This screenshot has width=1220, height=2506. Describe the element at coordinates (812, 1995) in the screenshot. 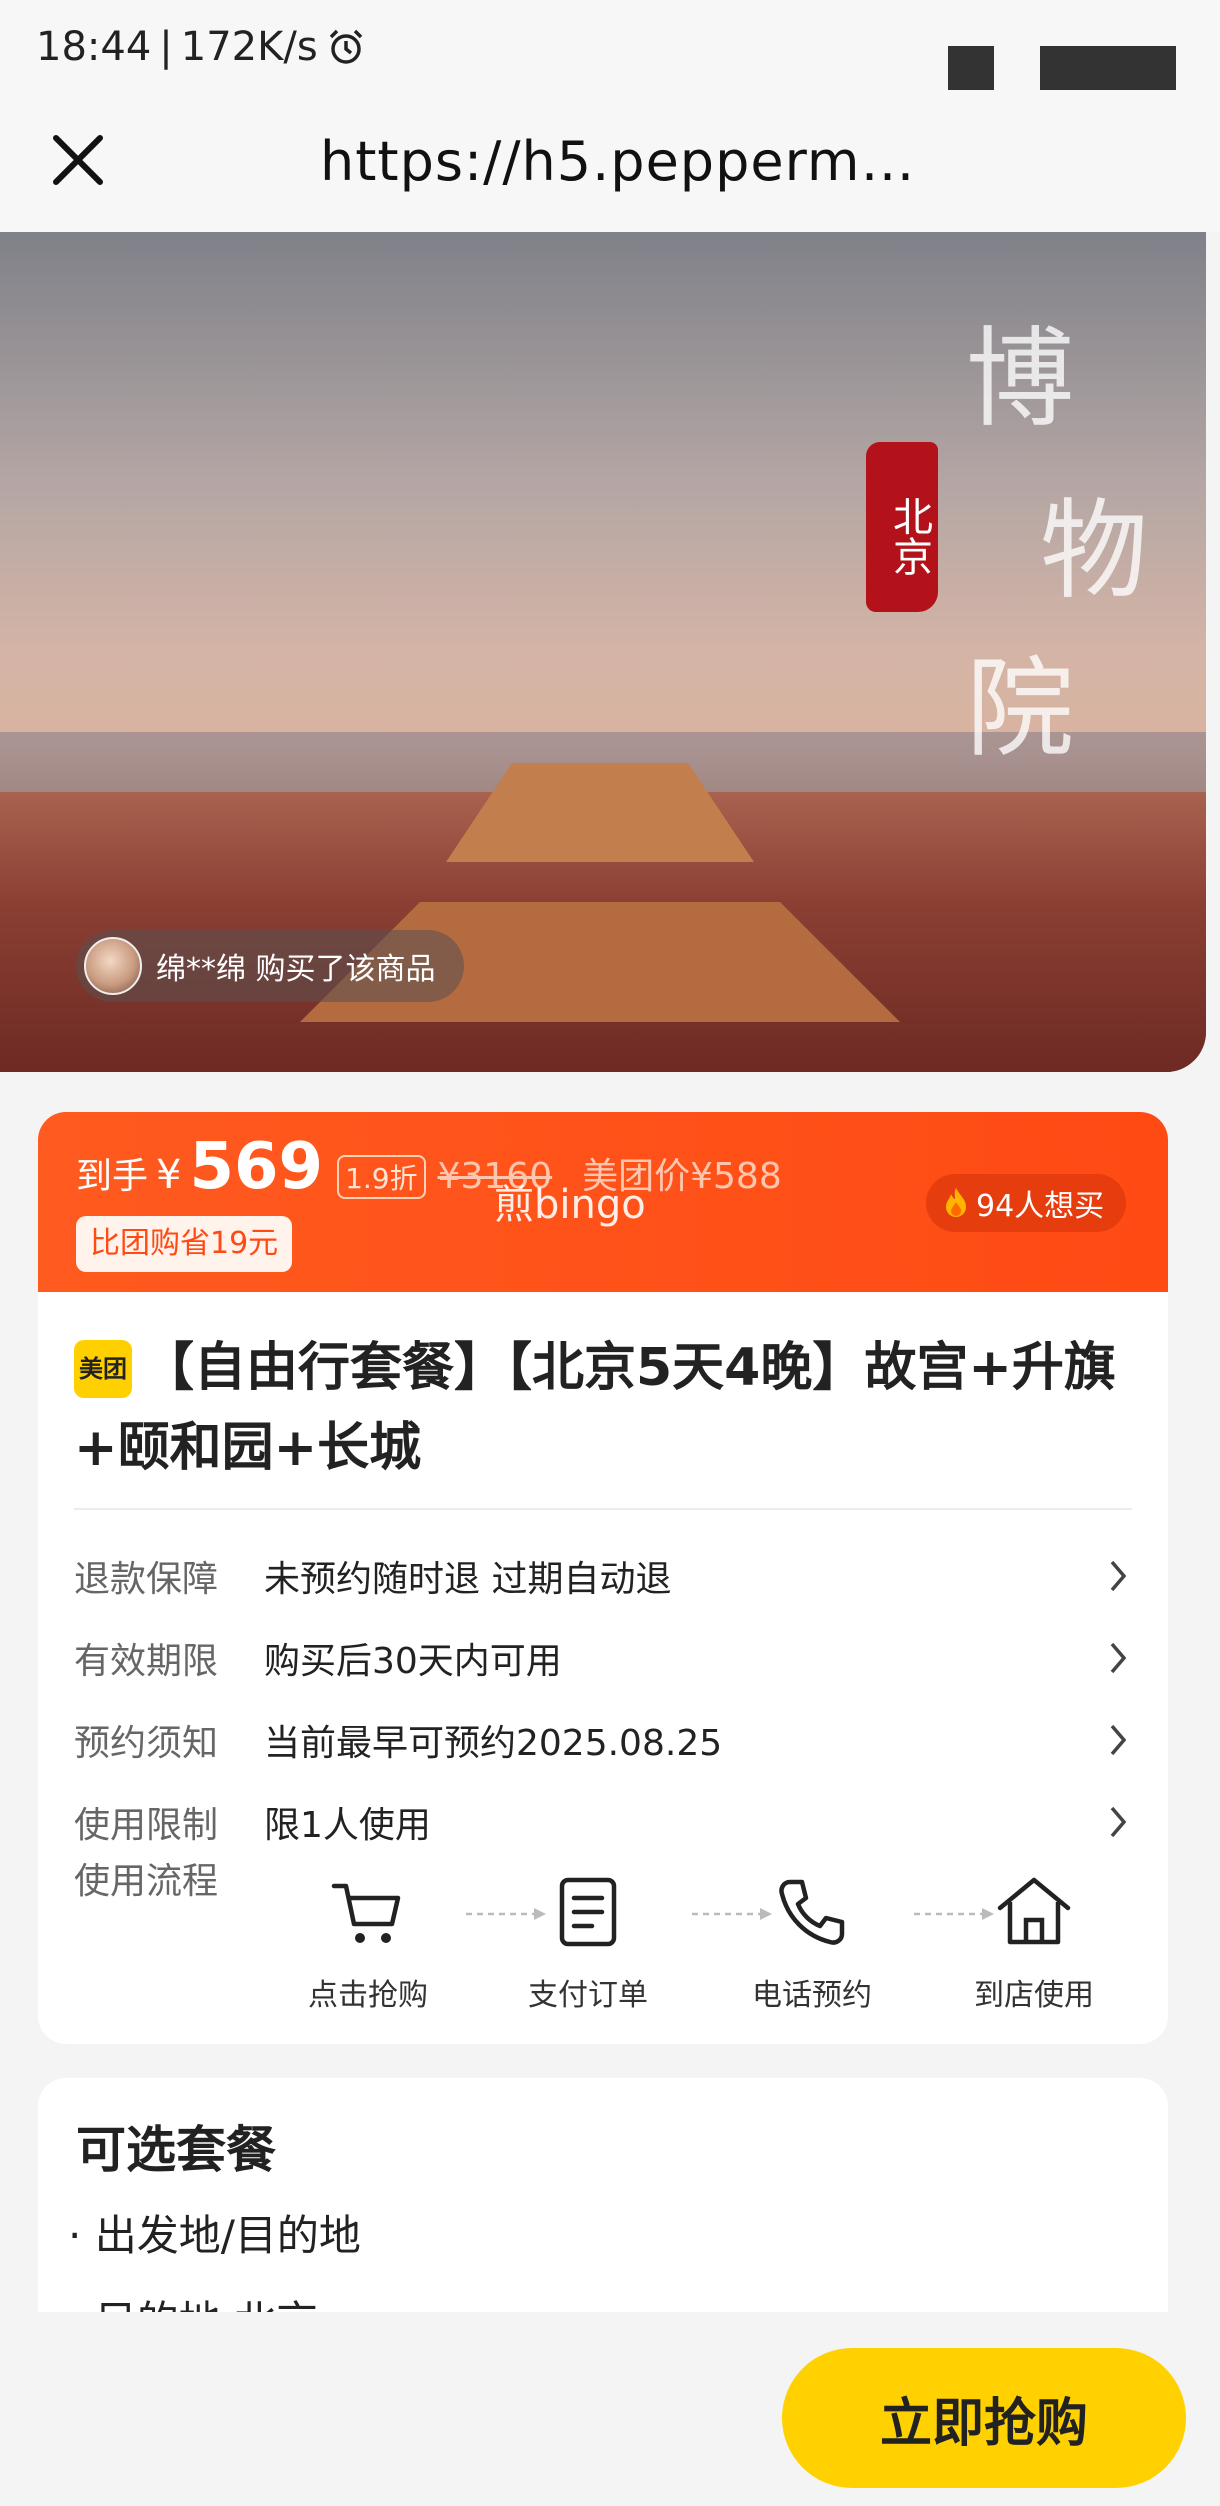

I see `flow-step-label: 电话预约` at that location.